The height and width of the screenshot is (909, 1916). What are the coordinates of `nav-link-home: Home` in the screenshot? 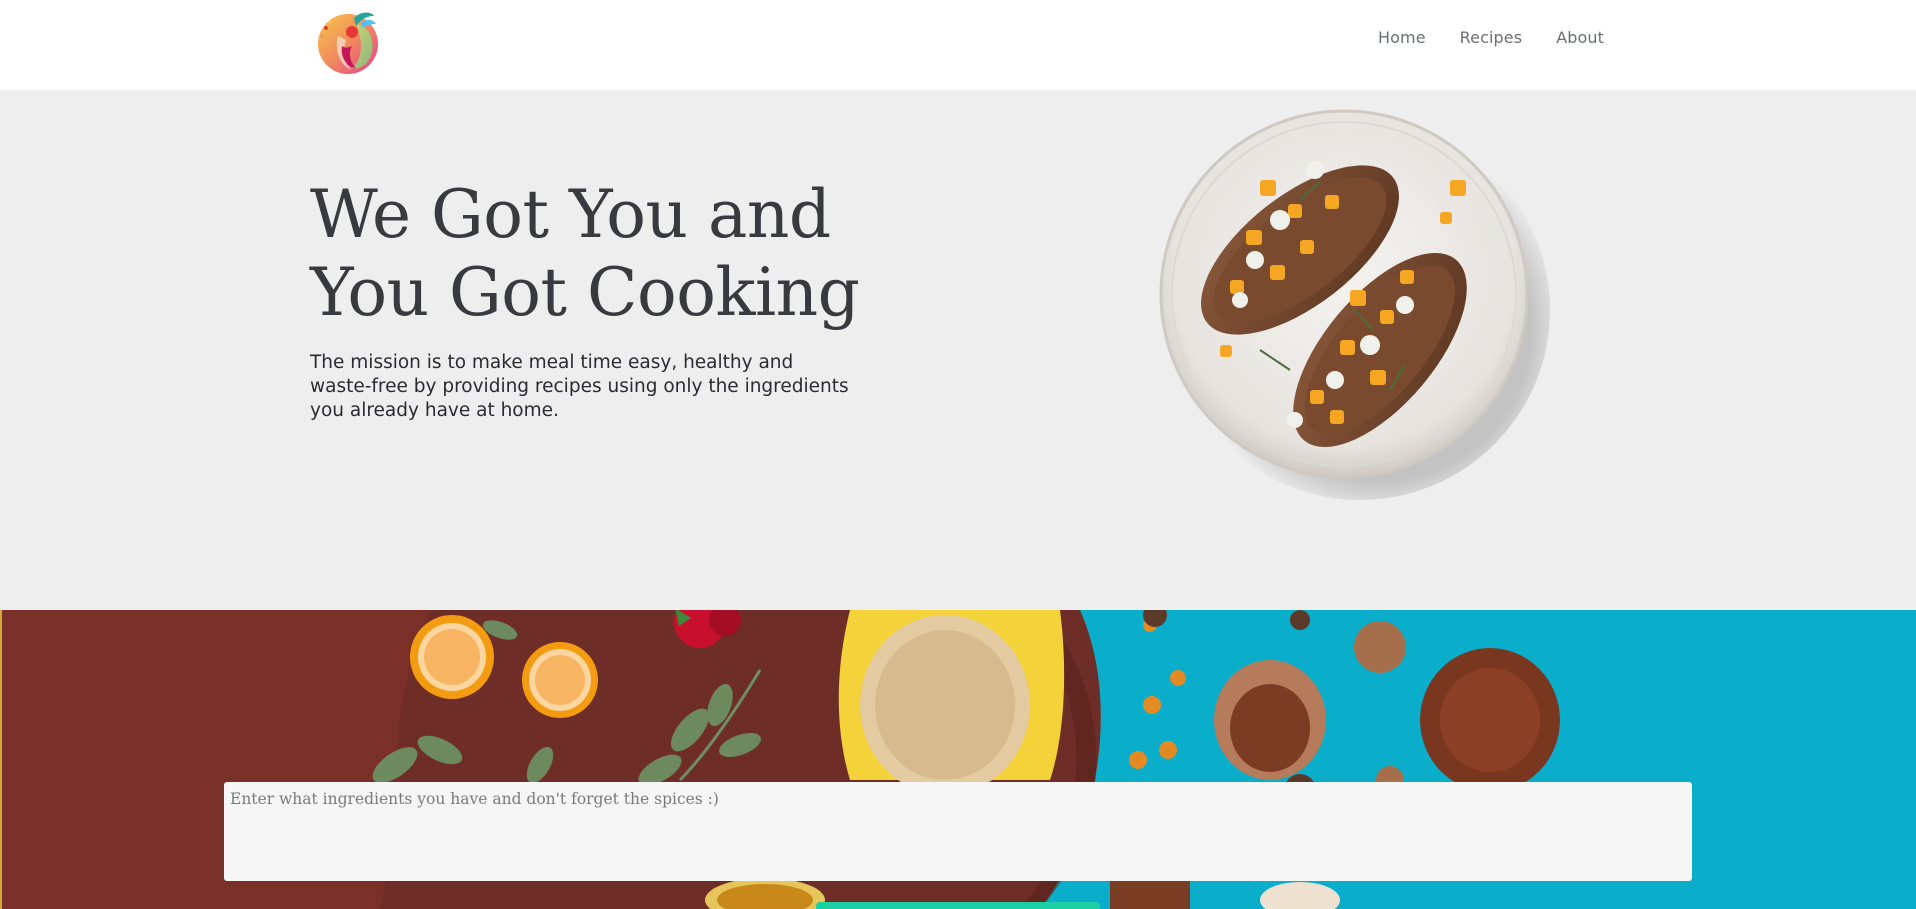 It's located at (1402, 37).